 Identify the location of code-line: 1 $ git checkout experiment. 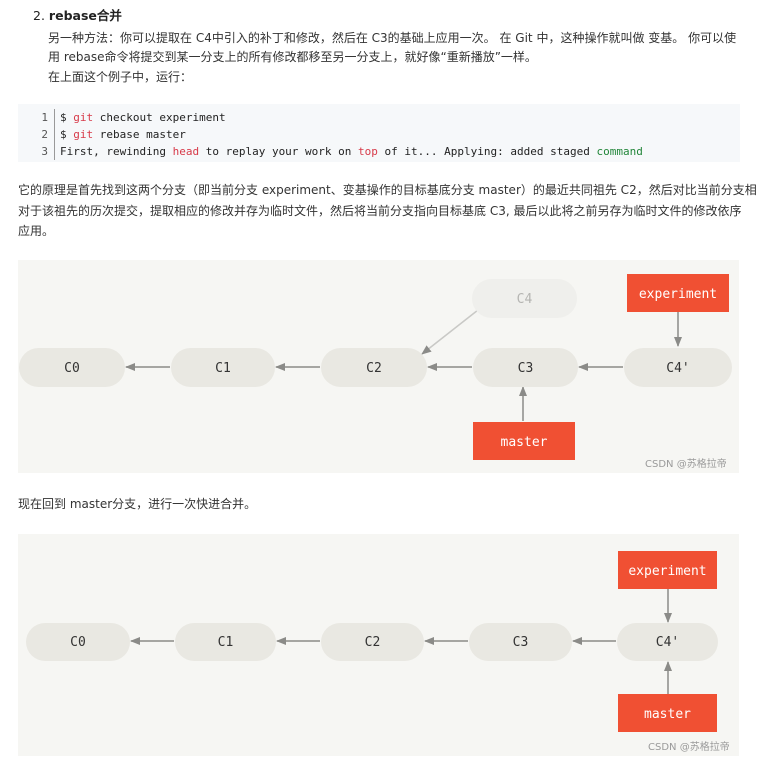
(122, 117).